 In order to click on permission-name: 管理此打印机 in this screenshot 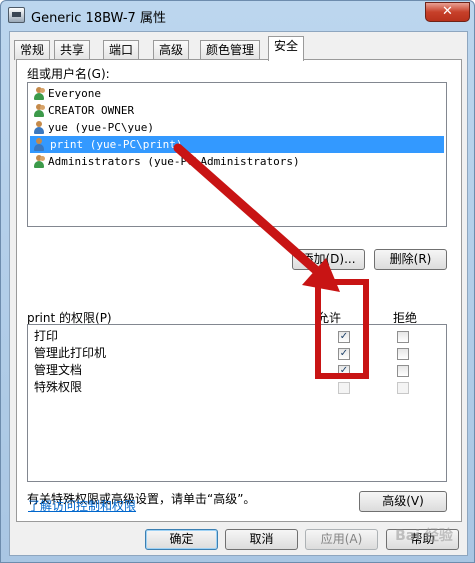, I will do `click(70, 353)`.